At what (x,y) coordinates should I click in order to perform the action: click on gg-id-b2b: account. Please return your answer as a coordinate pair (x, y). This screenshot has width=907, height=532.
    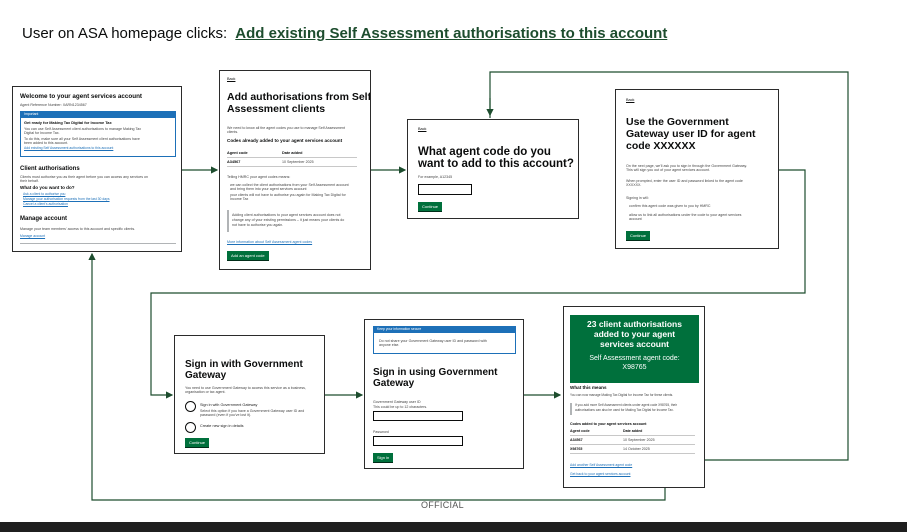
    Looking at the image, I should click on (635, 219).